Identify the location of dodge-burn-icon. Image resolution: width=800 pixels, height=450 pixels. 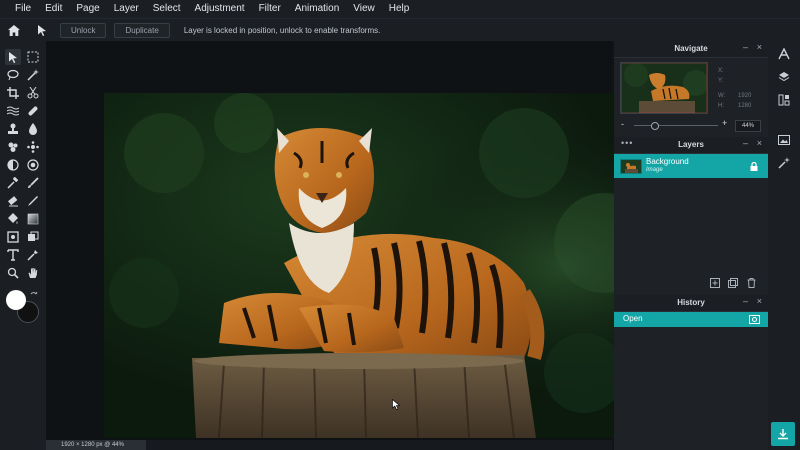
(13, 165).